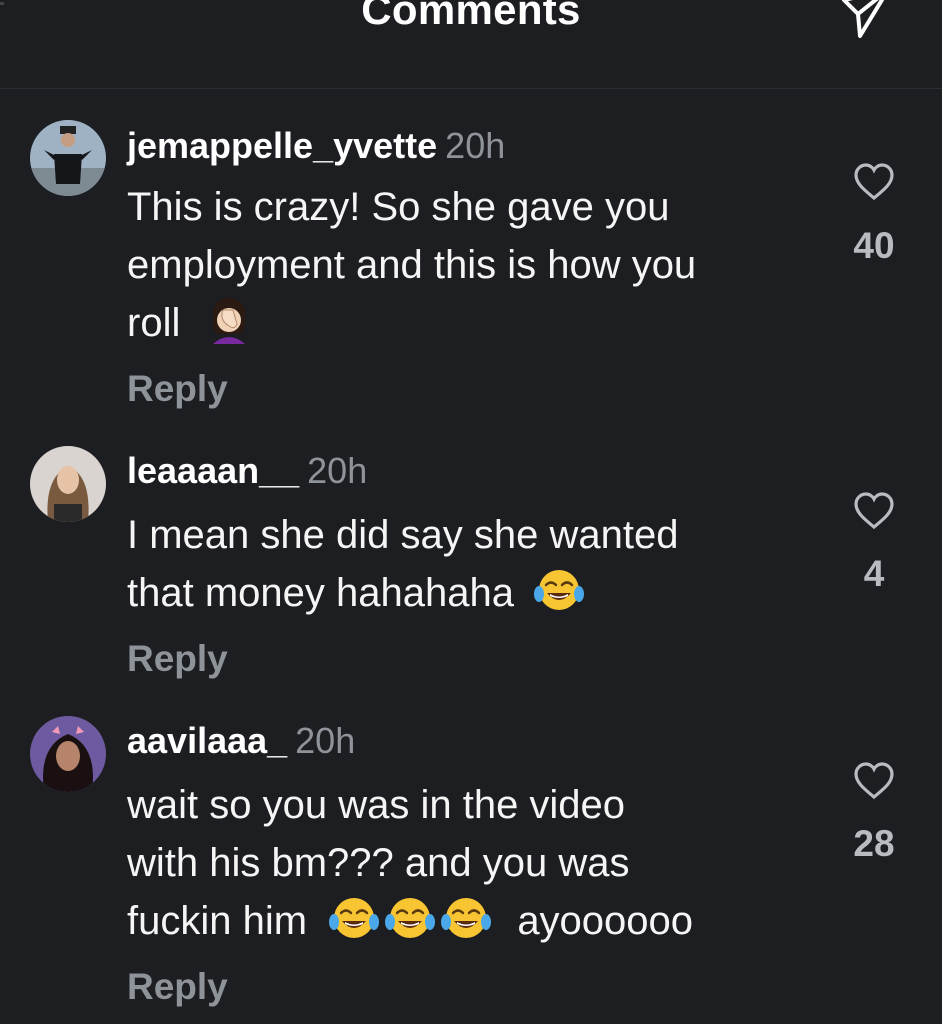  I want to click on comment-line: wait so you was in the video, so click(376, 805).